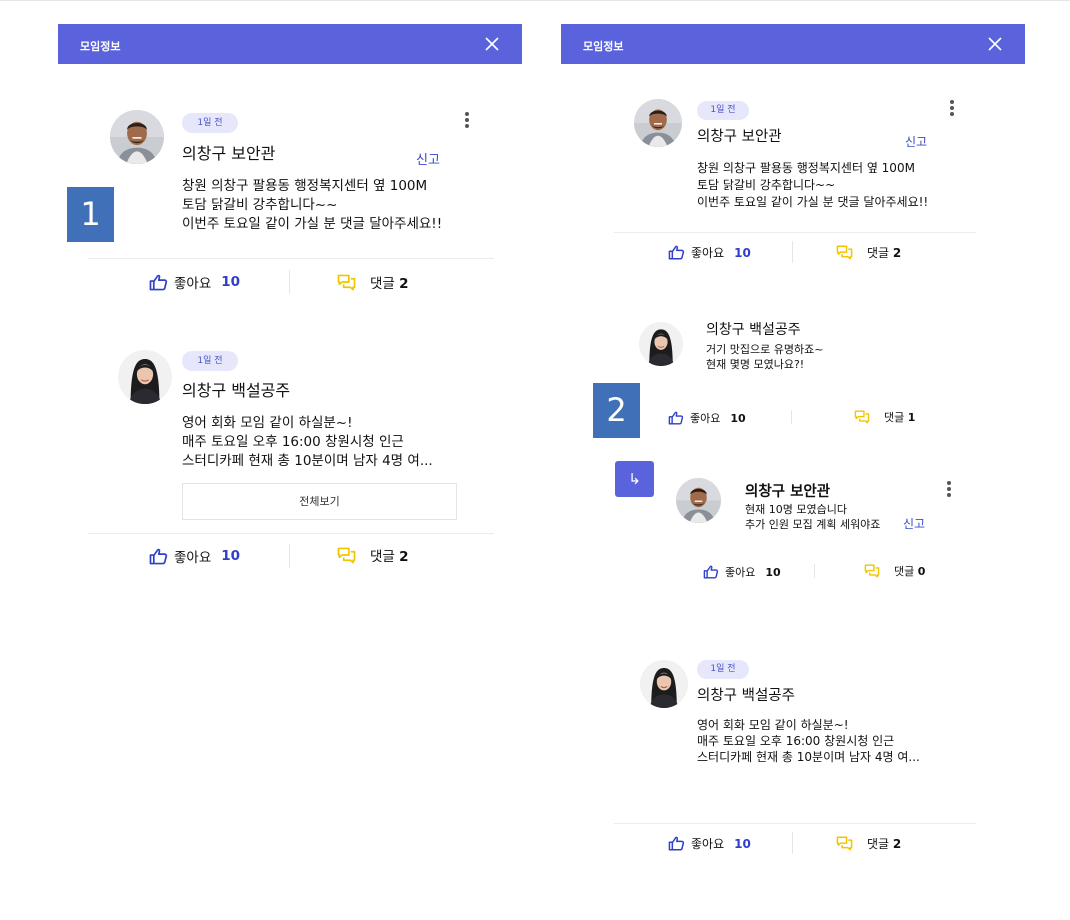 The height and width of the screenshot is (920, 1070). Describe the element at coordinates (290, 44) in the screenshot. I see `panel-header-left: 모임정보` at that location.